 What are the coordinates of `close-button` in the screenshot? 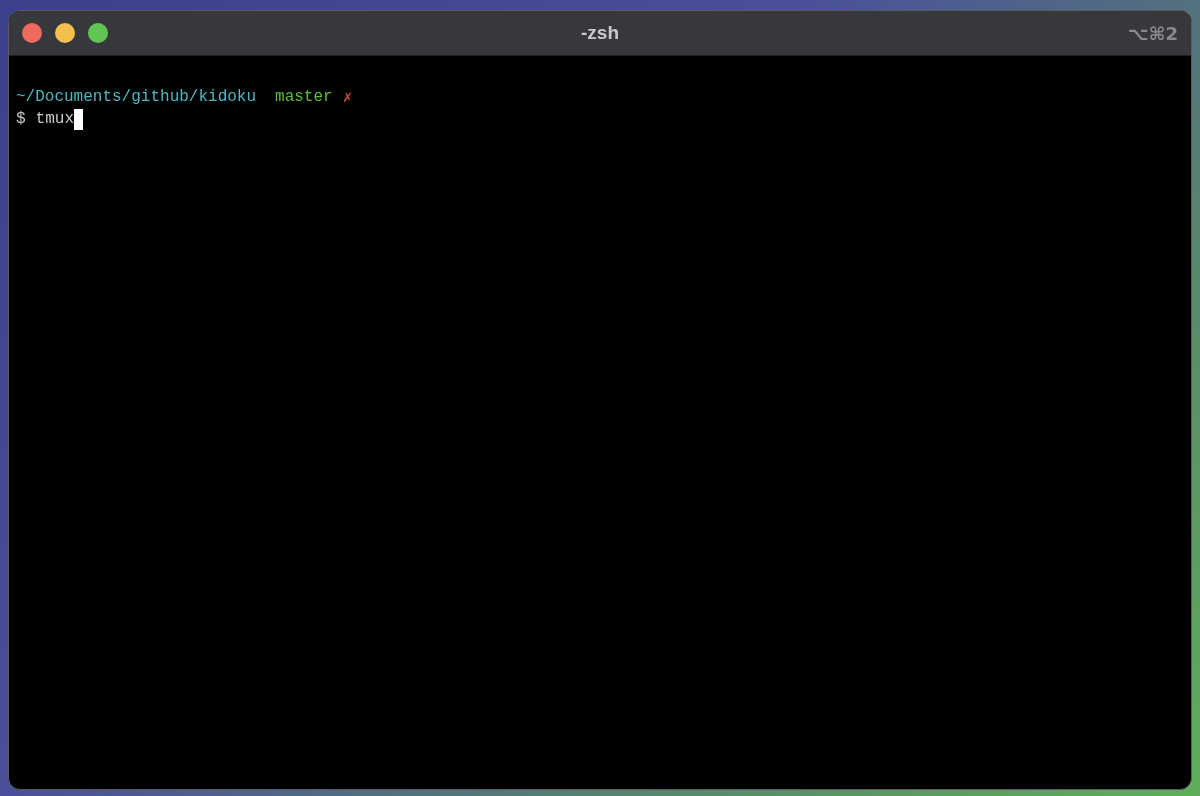 It's located at (32, 33).